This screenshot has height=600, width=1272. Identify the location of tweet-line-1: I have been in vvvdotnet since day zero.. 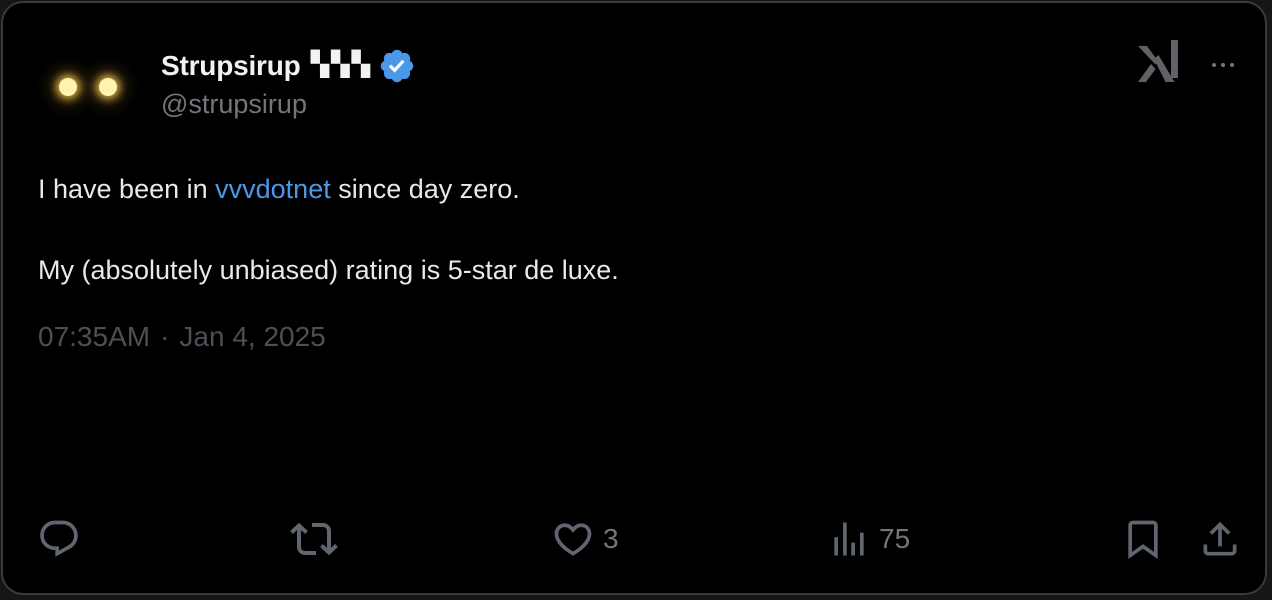
(628, 189).